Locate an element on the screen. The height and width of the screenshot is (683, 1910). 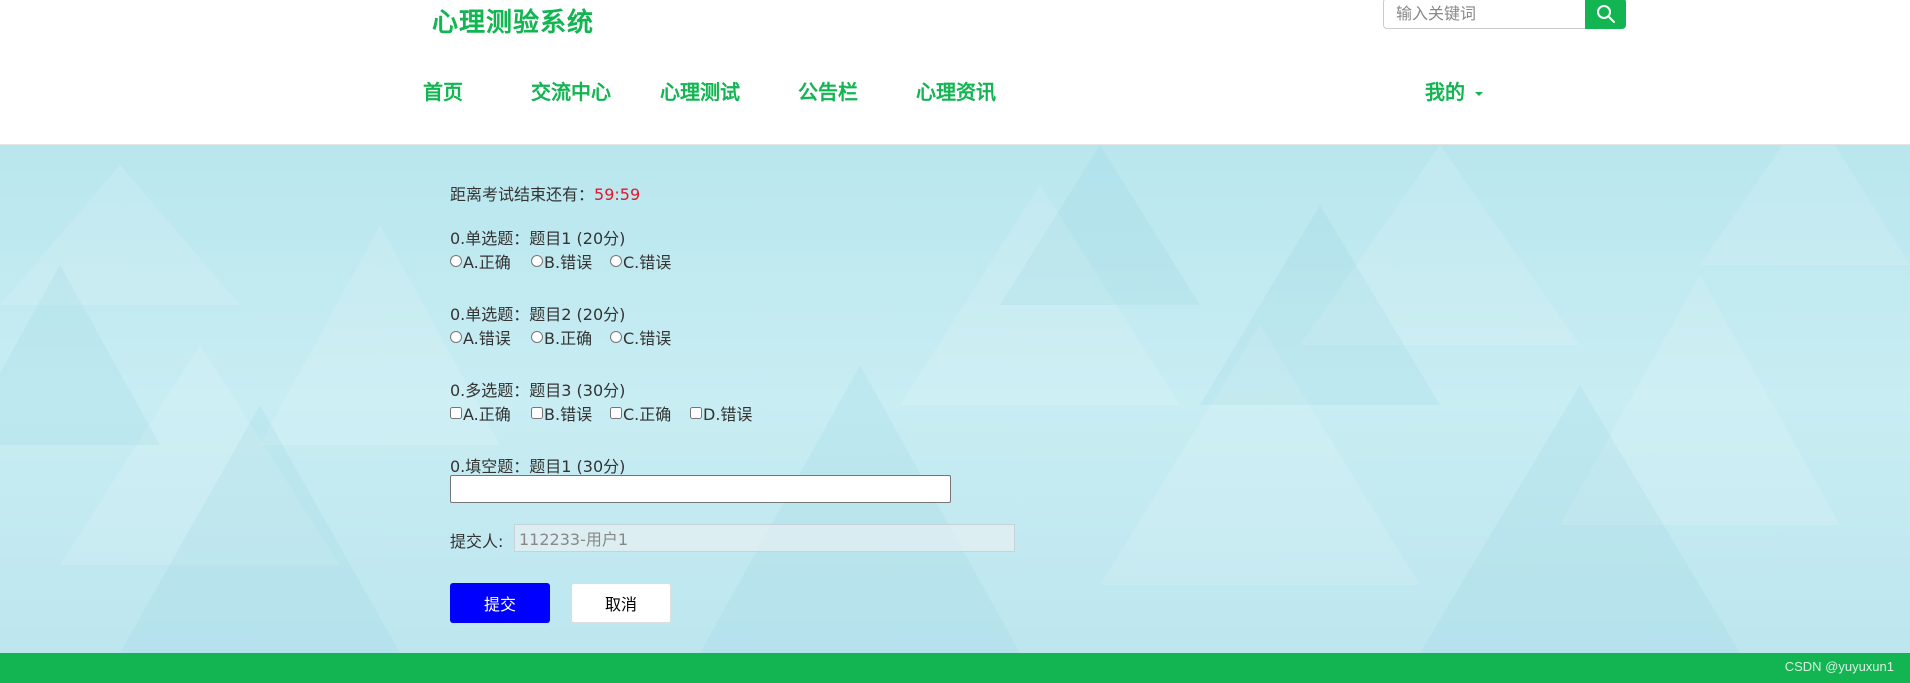
q1-radio-a is located at coordinates (456, 261).